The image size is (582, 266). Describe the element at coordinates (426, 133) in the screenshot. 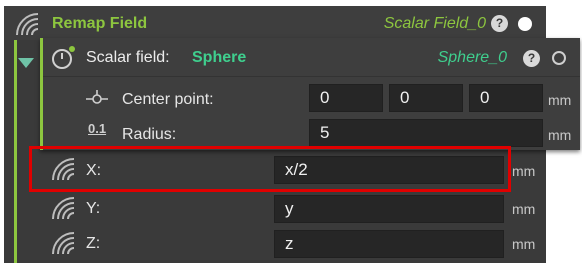

I see `radius-input: 5` at that location.